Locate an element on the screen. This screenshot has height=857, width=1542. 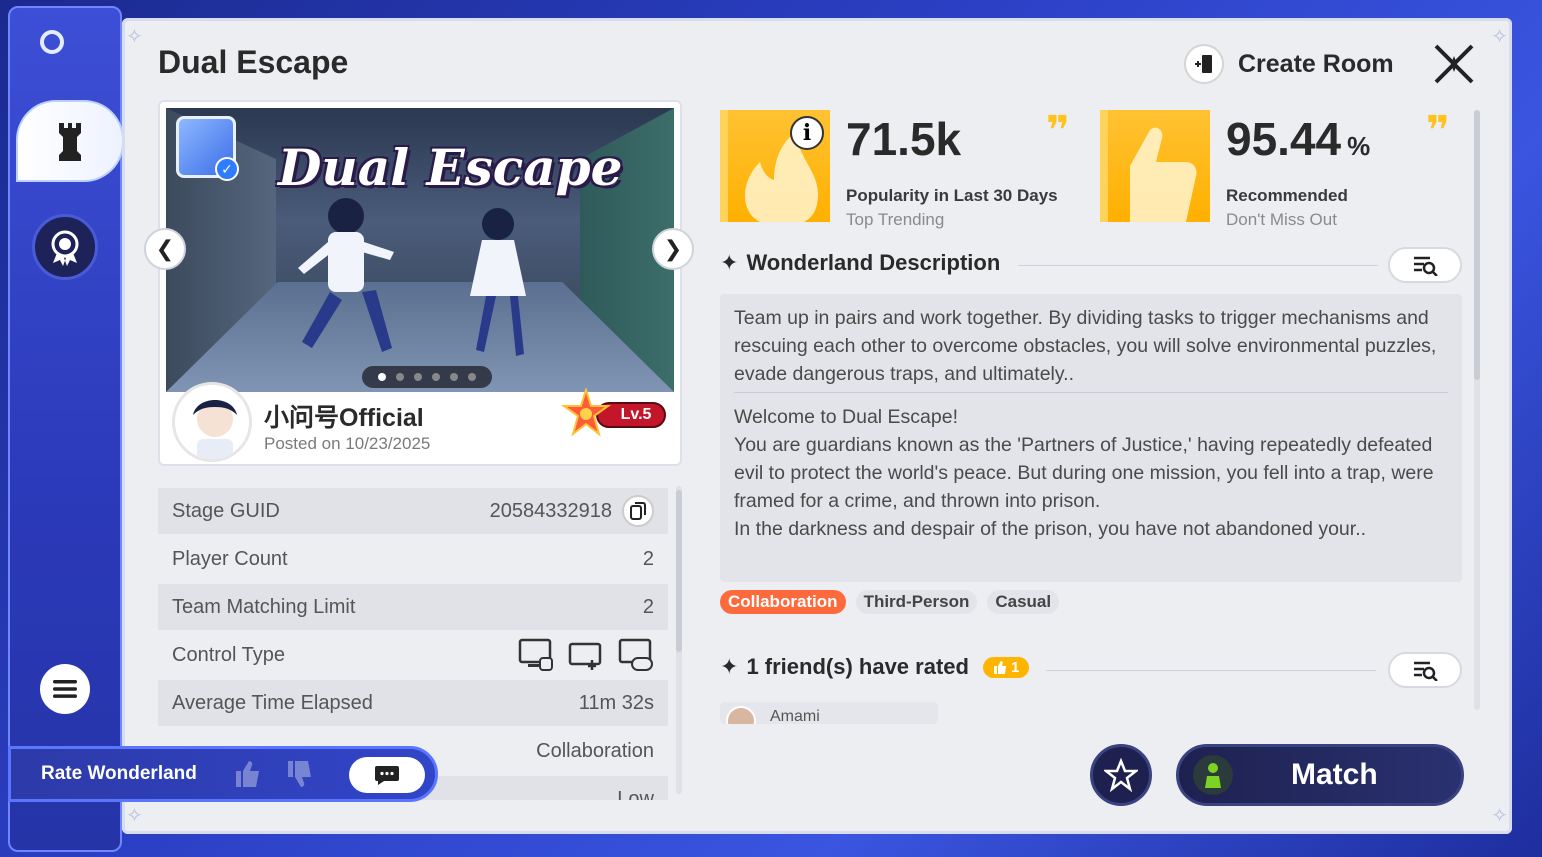
friends-detail-button is located at coordinates (1425, 670).